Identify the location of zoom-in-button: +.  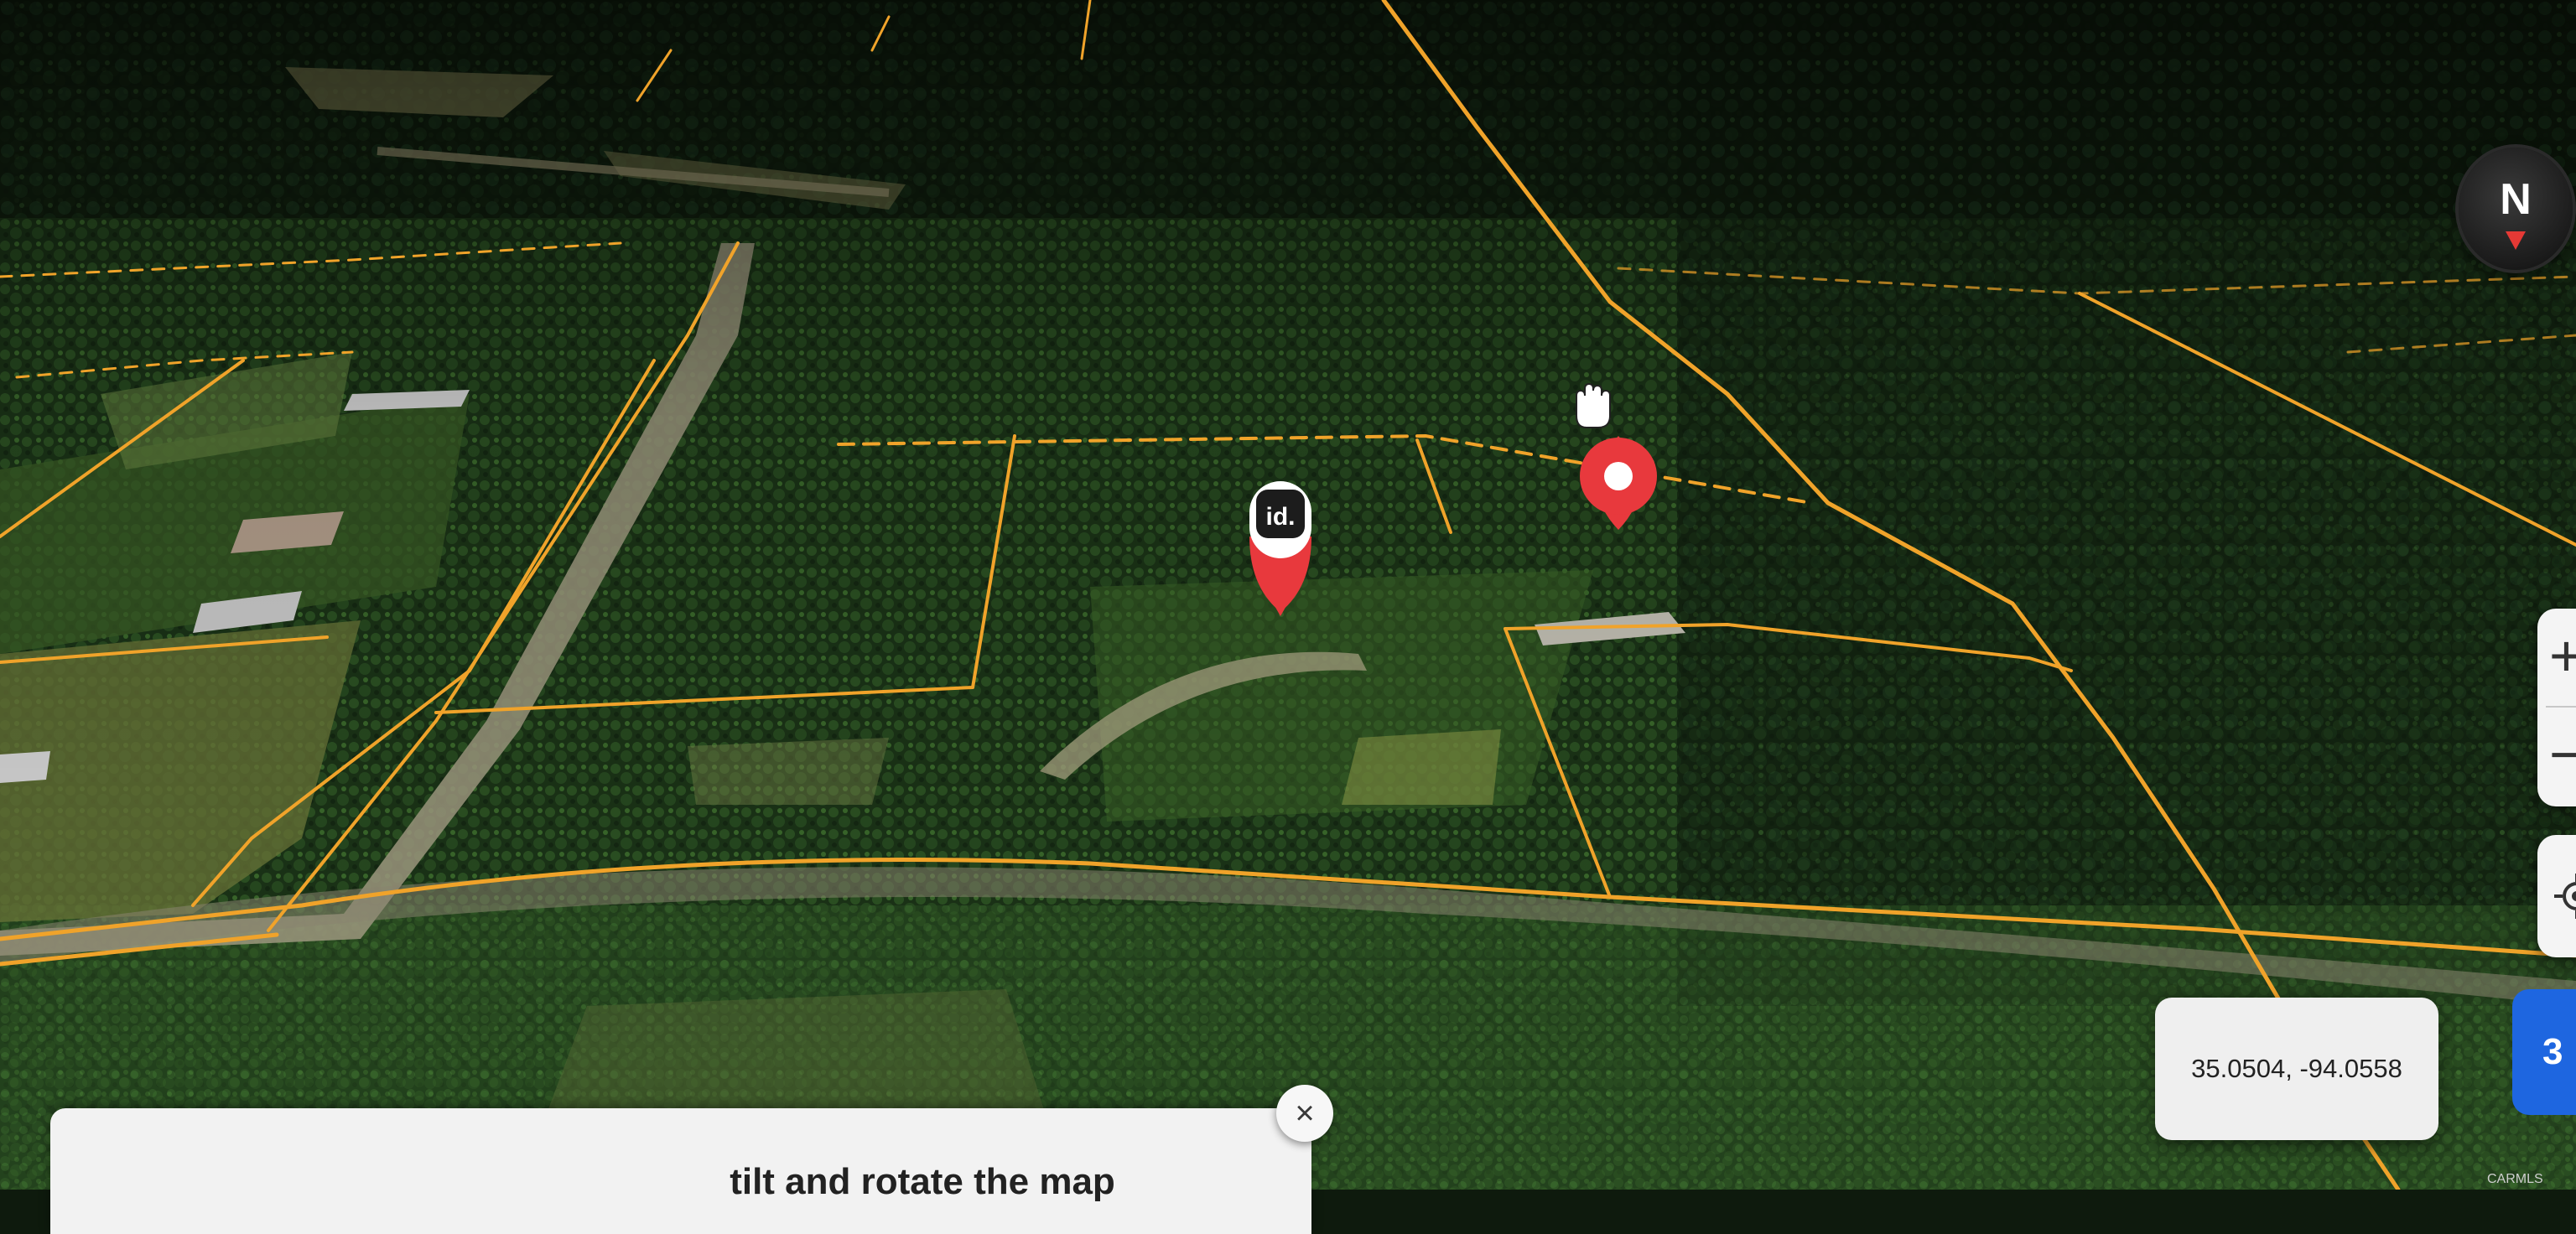
(2556, 656).